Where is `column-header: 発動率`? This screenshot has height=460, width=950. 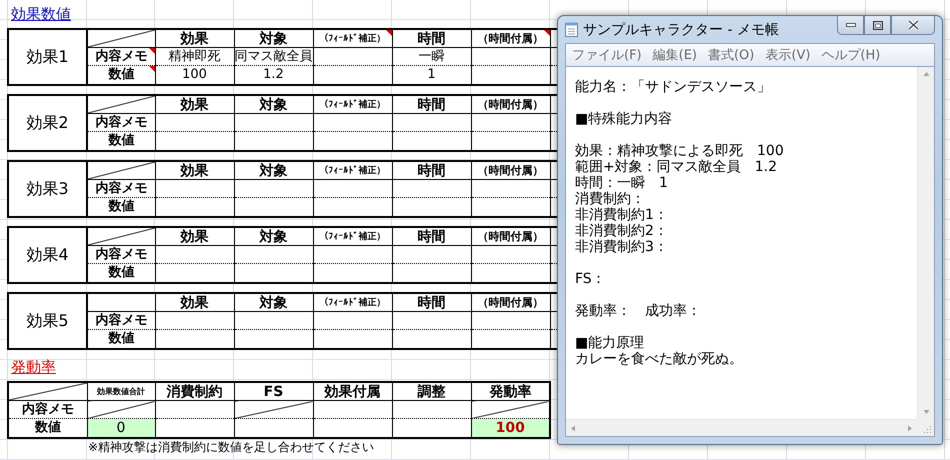
column-header: 発動率 is located at coordinates (510, 391).